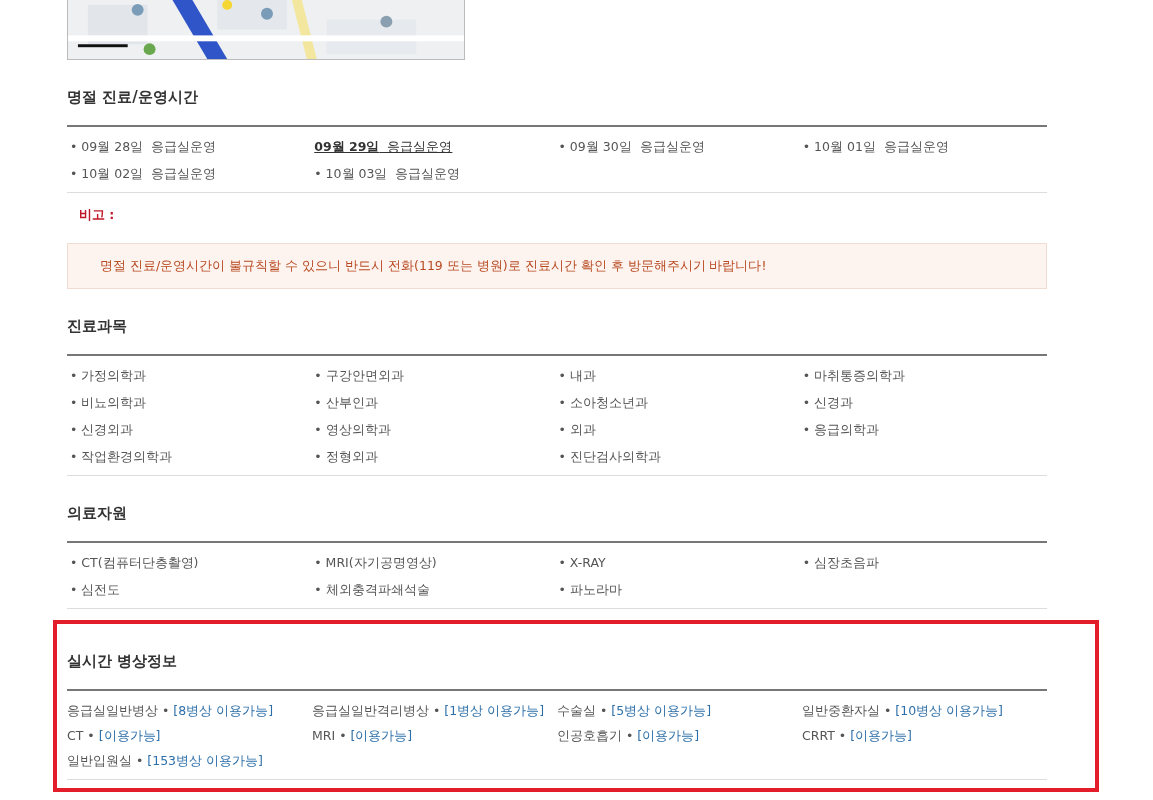 This screenshot has height=800, width=1153. Describe the element at coordinates (634, 711) in the screenshot. I see `bed-info: 수술실 • [5병상 이용가능]` at that location.